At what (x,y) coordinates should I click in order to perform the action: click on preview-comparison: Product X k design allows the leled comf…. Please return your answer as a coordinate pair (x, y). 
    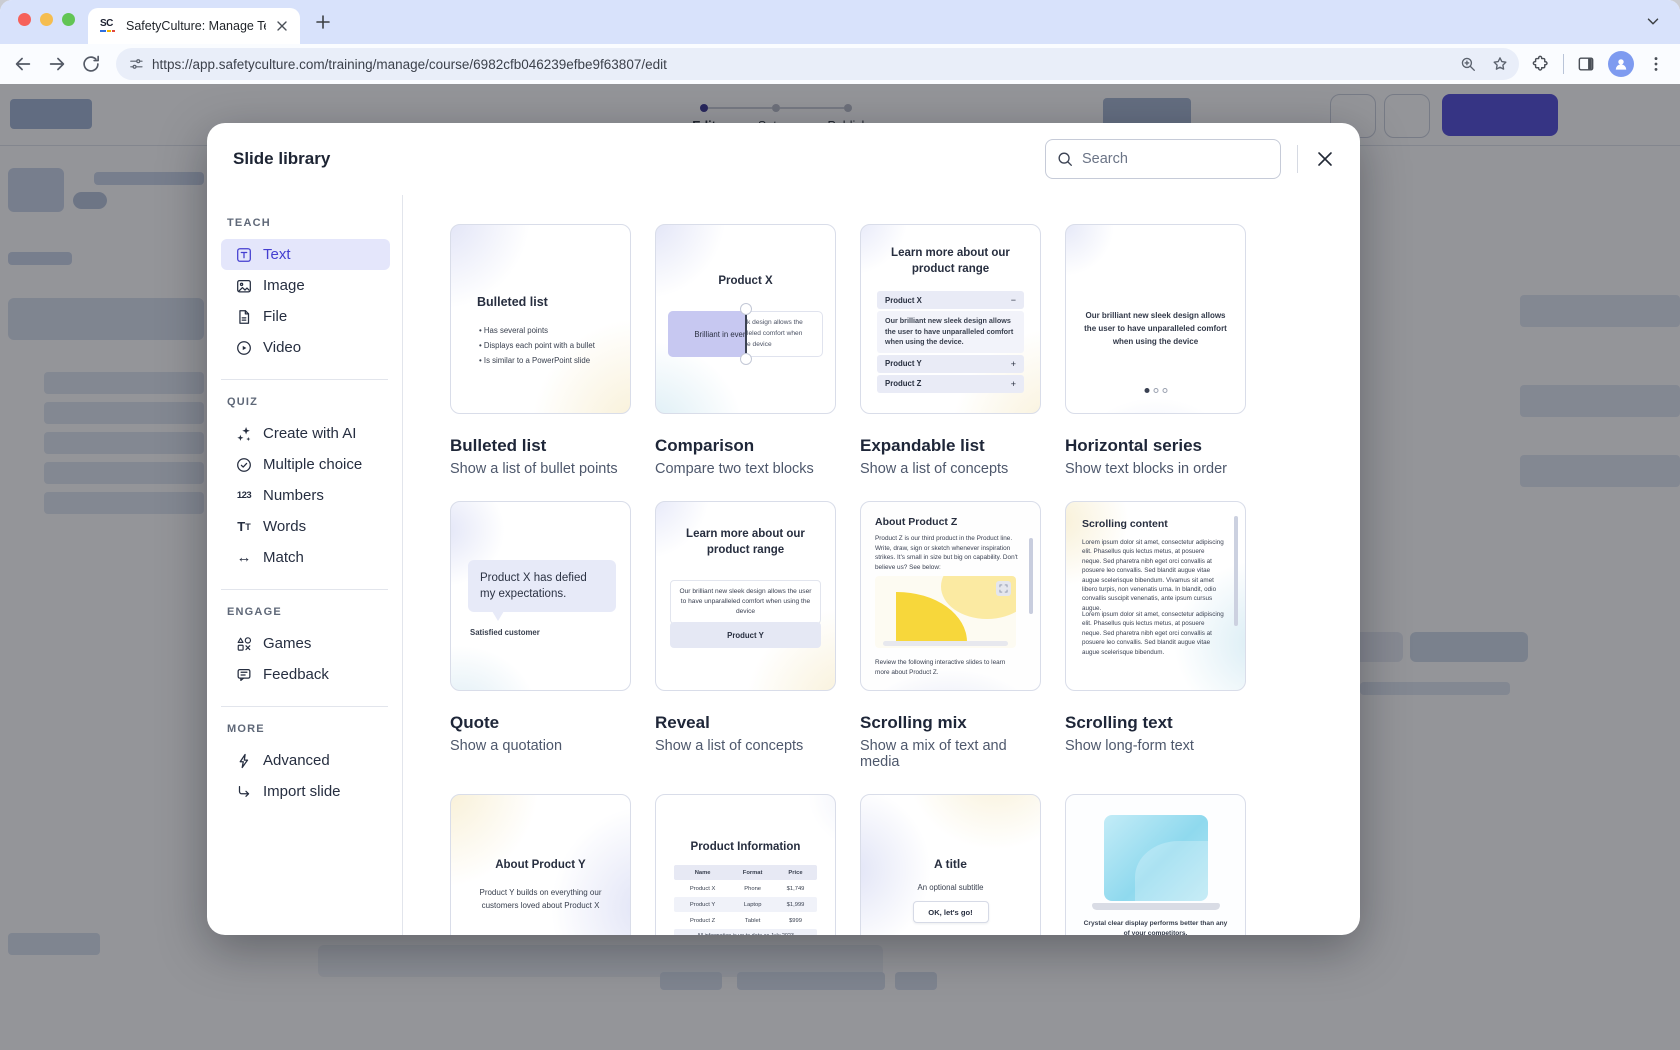
    Looking at the image, I should click on (745, 319).